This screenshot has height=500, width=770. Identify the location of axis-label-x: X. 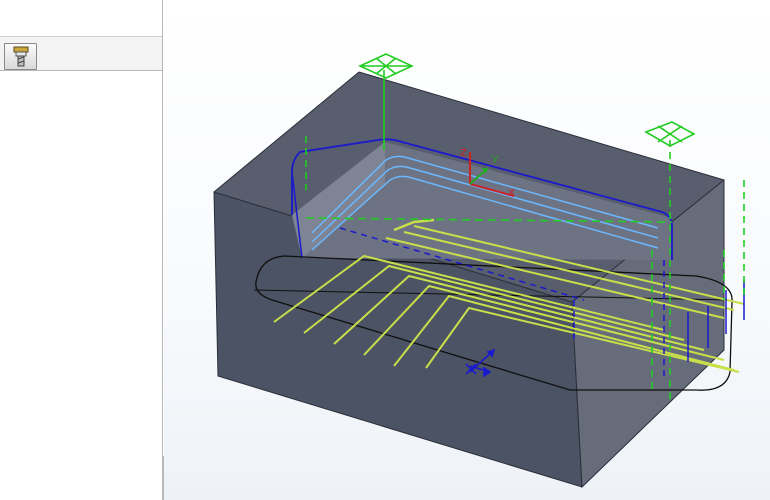
(511, 193).